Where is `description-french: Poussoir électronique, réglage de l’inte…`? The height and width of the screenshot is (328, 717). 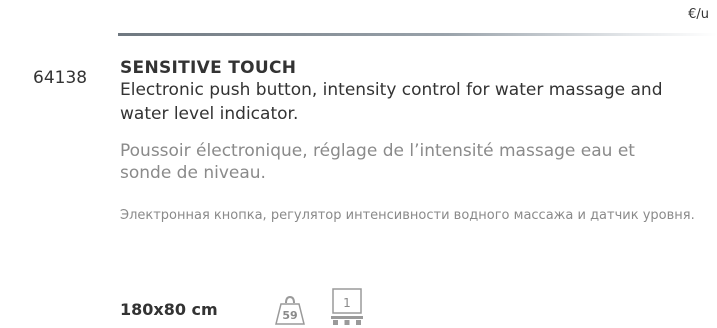 description-french: Poussoir électronique, réglage de l’inte… is located at coordinates (377, 162).